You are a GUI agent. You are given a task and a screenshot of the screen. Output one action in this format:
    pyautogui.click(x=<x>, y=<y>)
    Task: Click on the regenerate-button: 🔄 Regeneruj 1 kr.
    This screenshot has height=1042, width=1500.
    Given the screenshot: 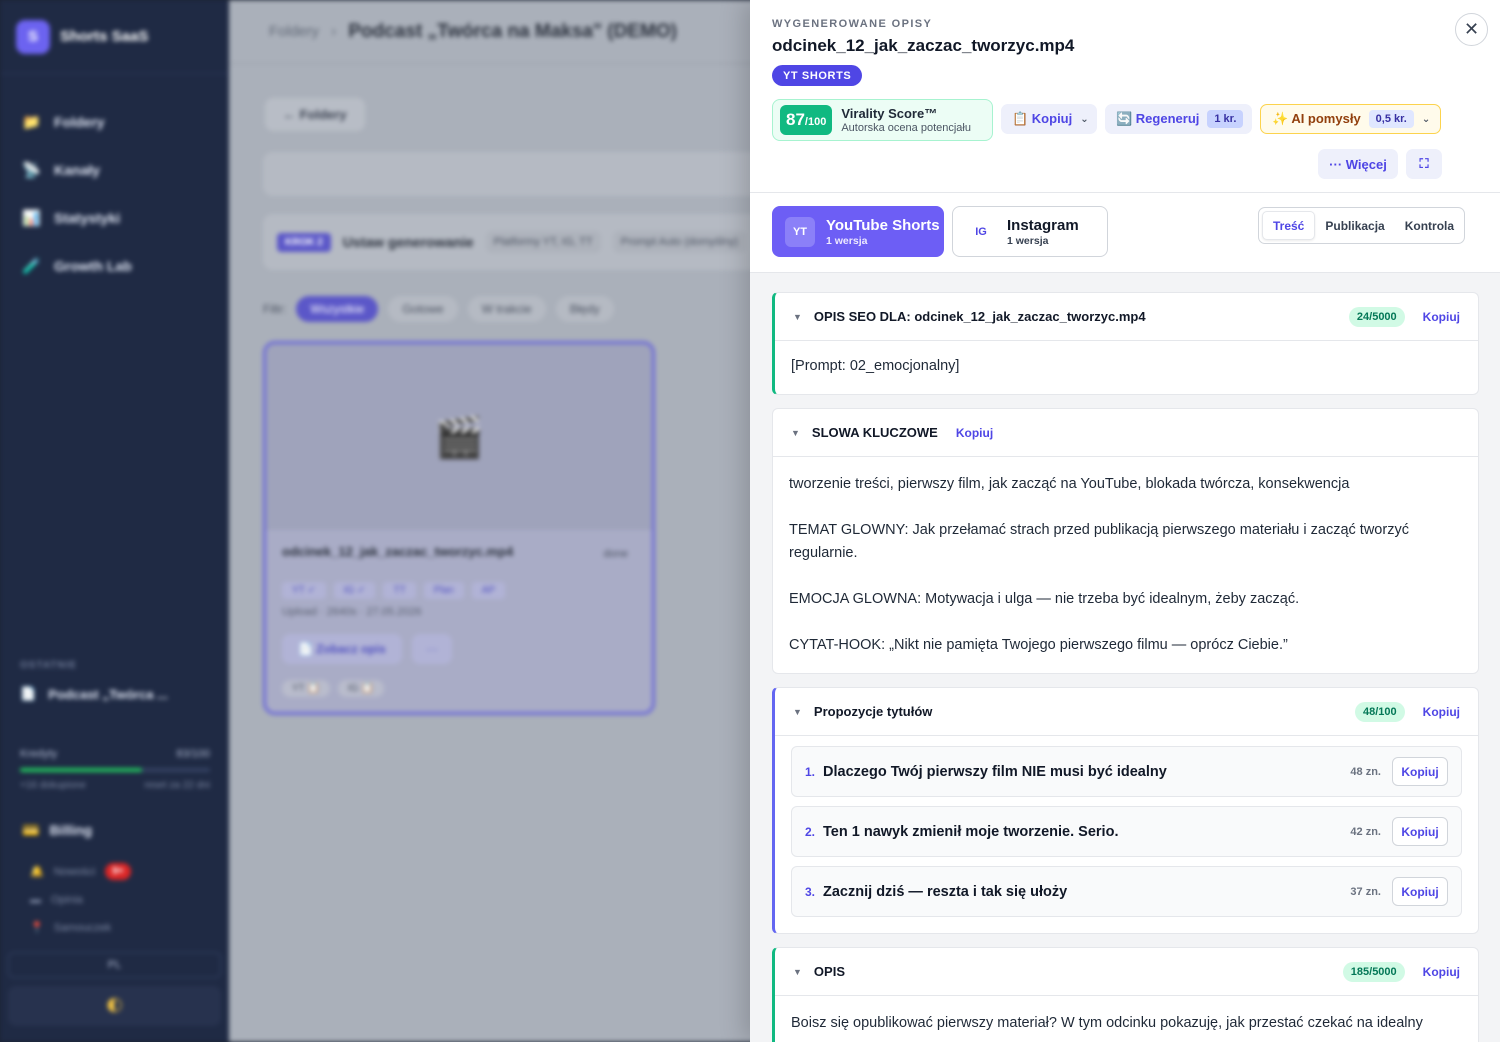 What is the action you would take?
    pyautogui.click(x=1178, y=119)
    